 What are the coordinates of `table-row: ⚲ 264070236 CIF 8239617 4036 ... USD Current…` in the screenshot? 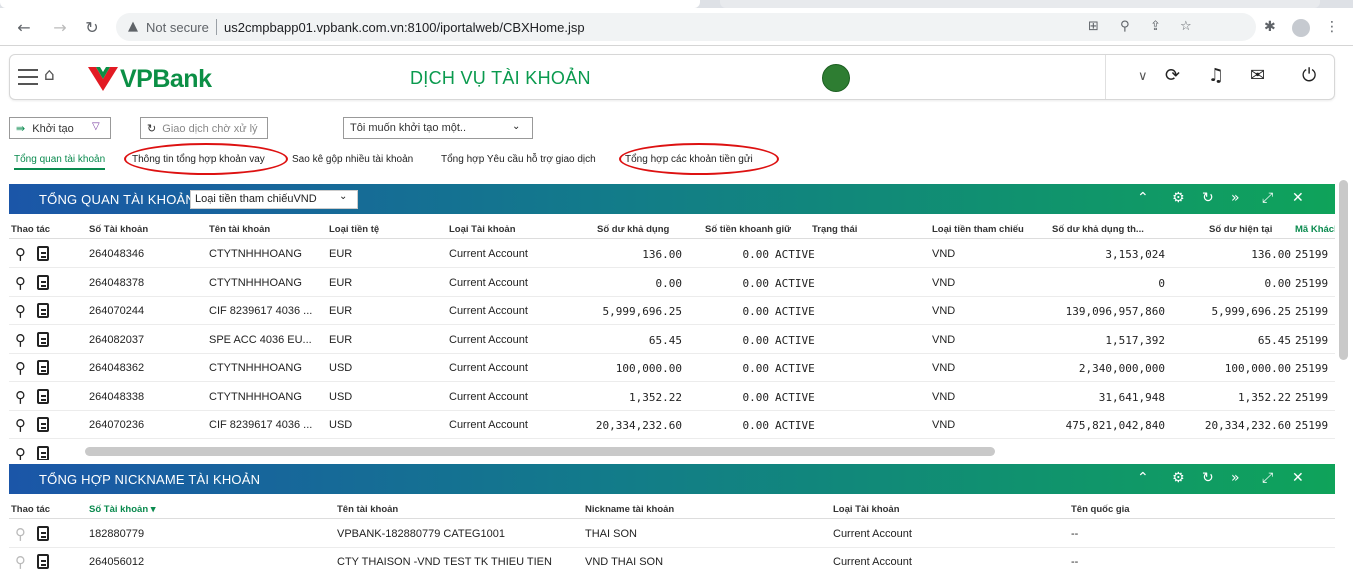 It's located at (672, 425).